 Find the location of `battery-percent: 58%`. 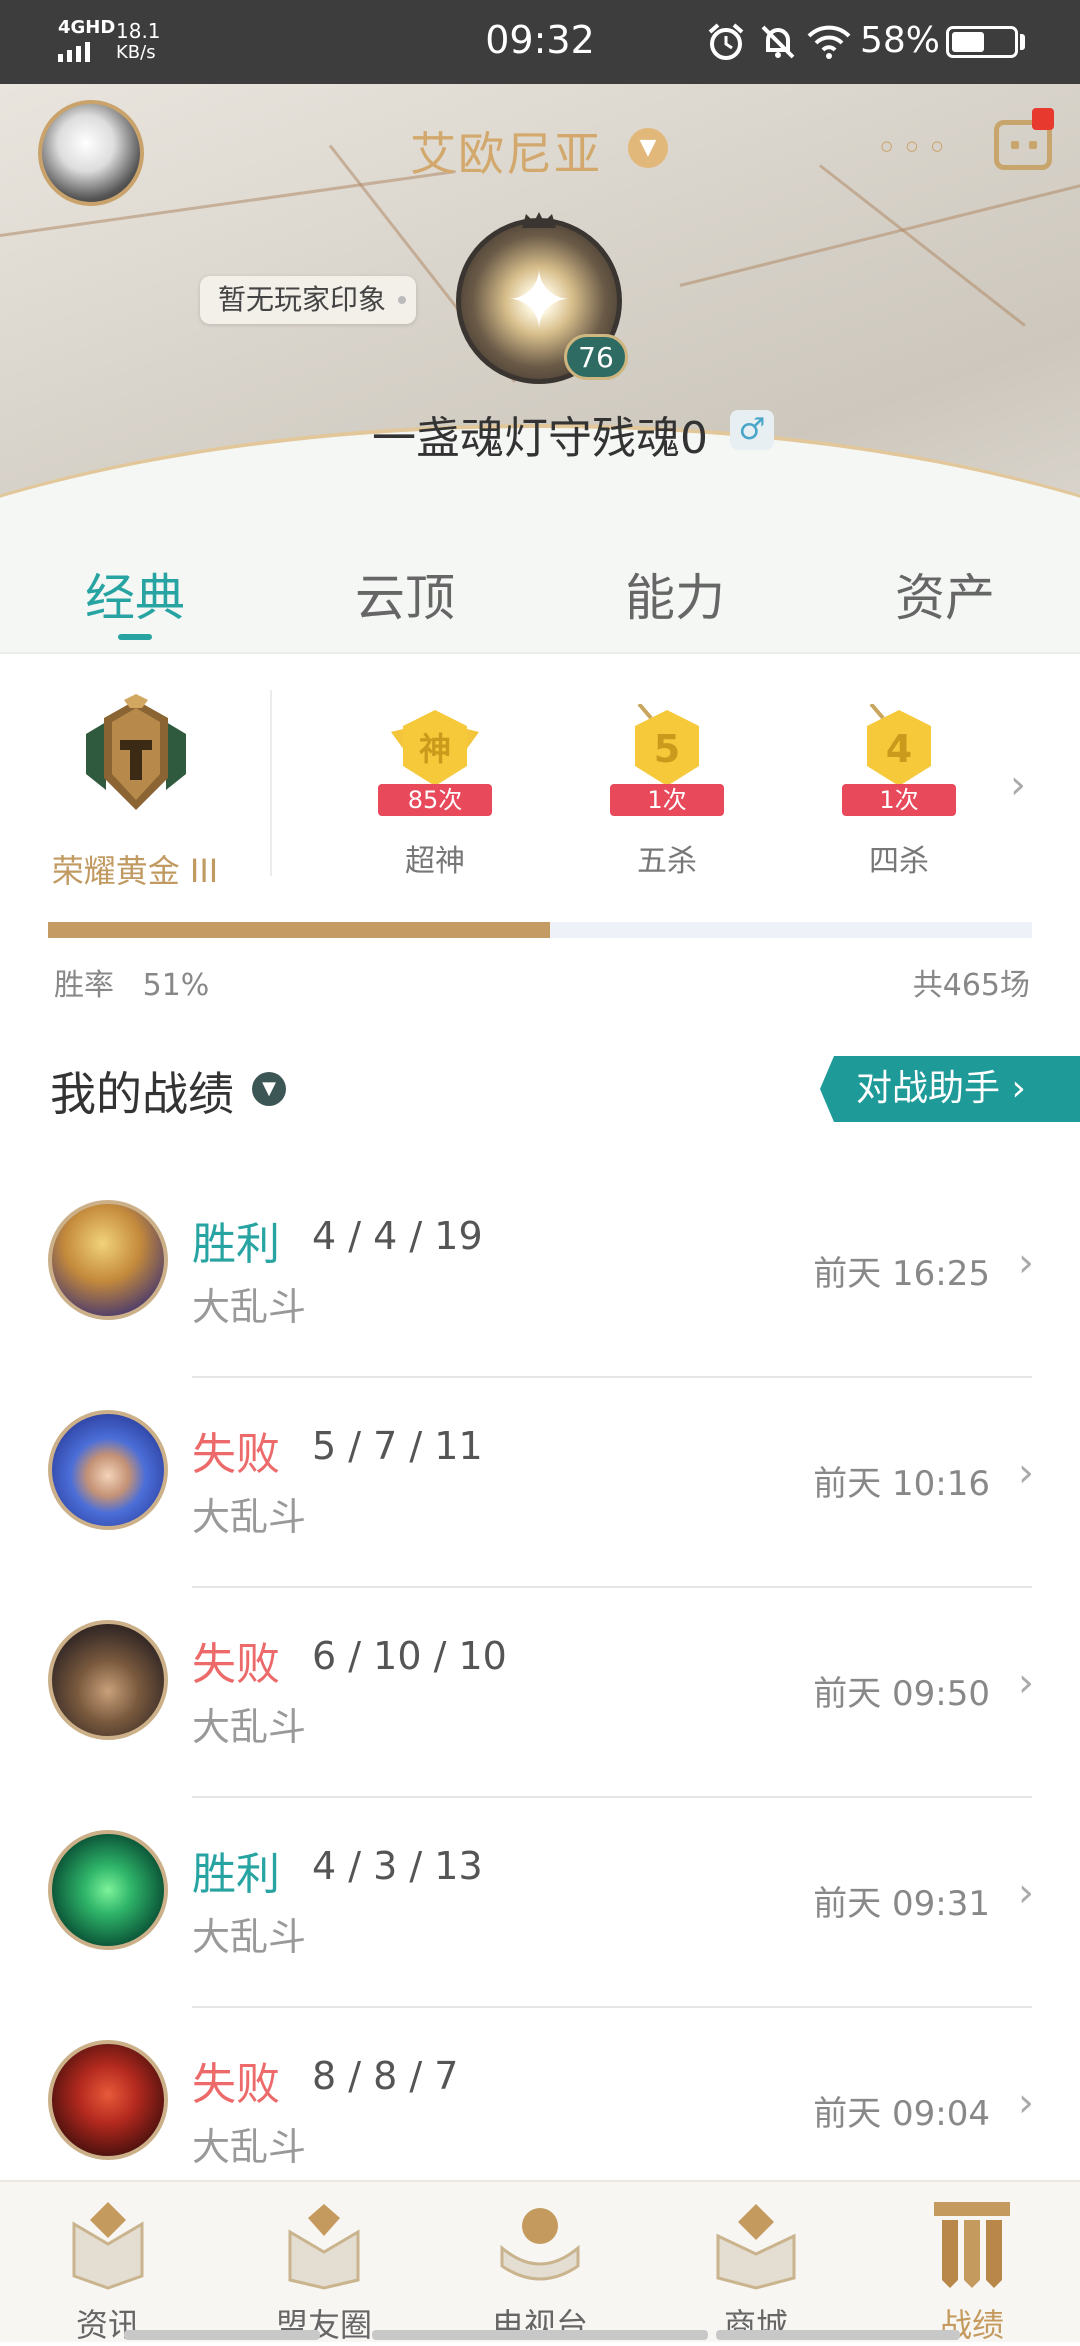

battery-percent: 58% is located at coordinates (900, 40).